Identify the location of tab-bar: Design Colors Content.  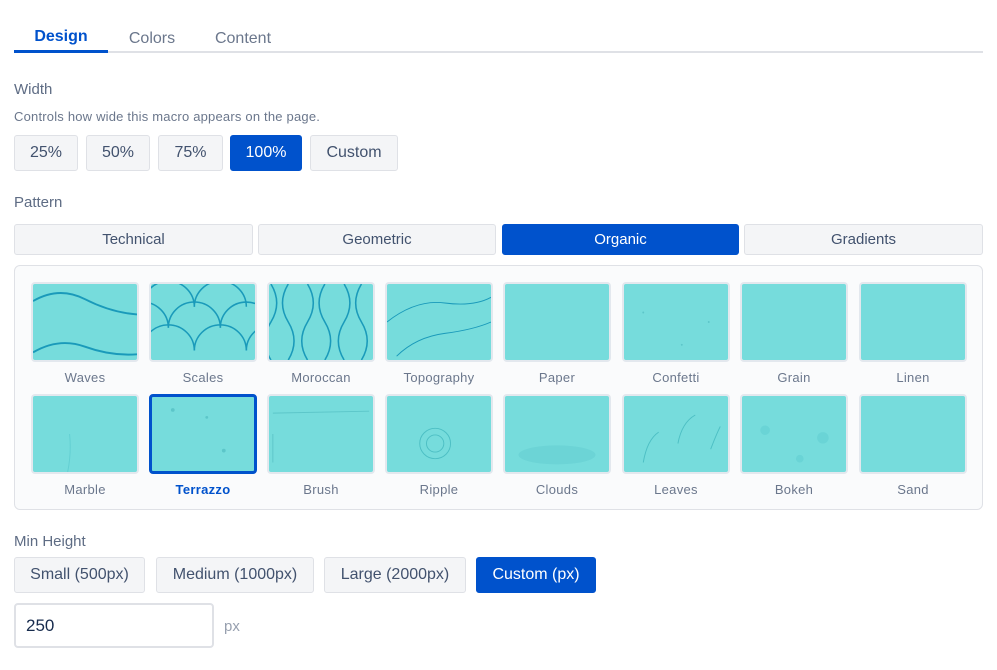
(498, 33).